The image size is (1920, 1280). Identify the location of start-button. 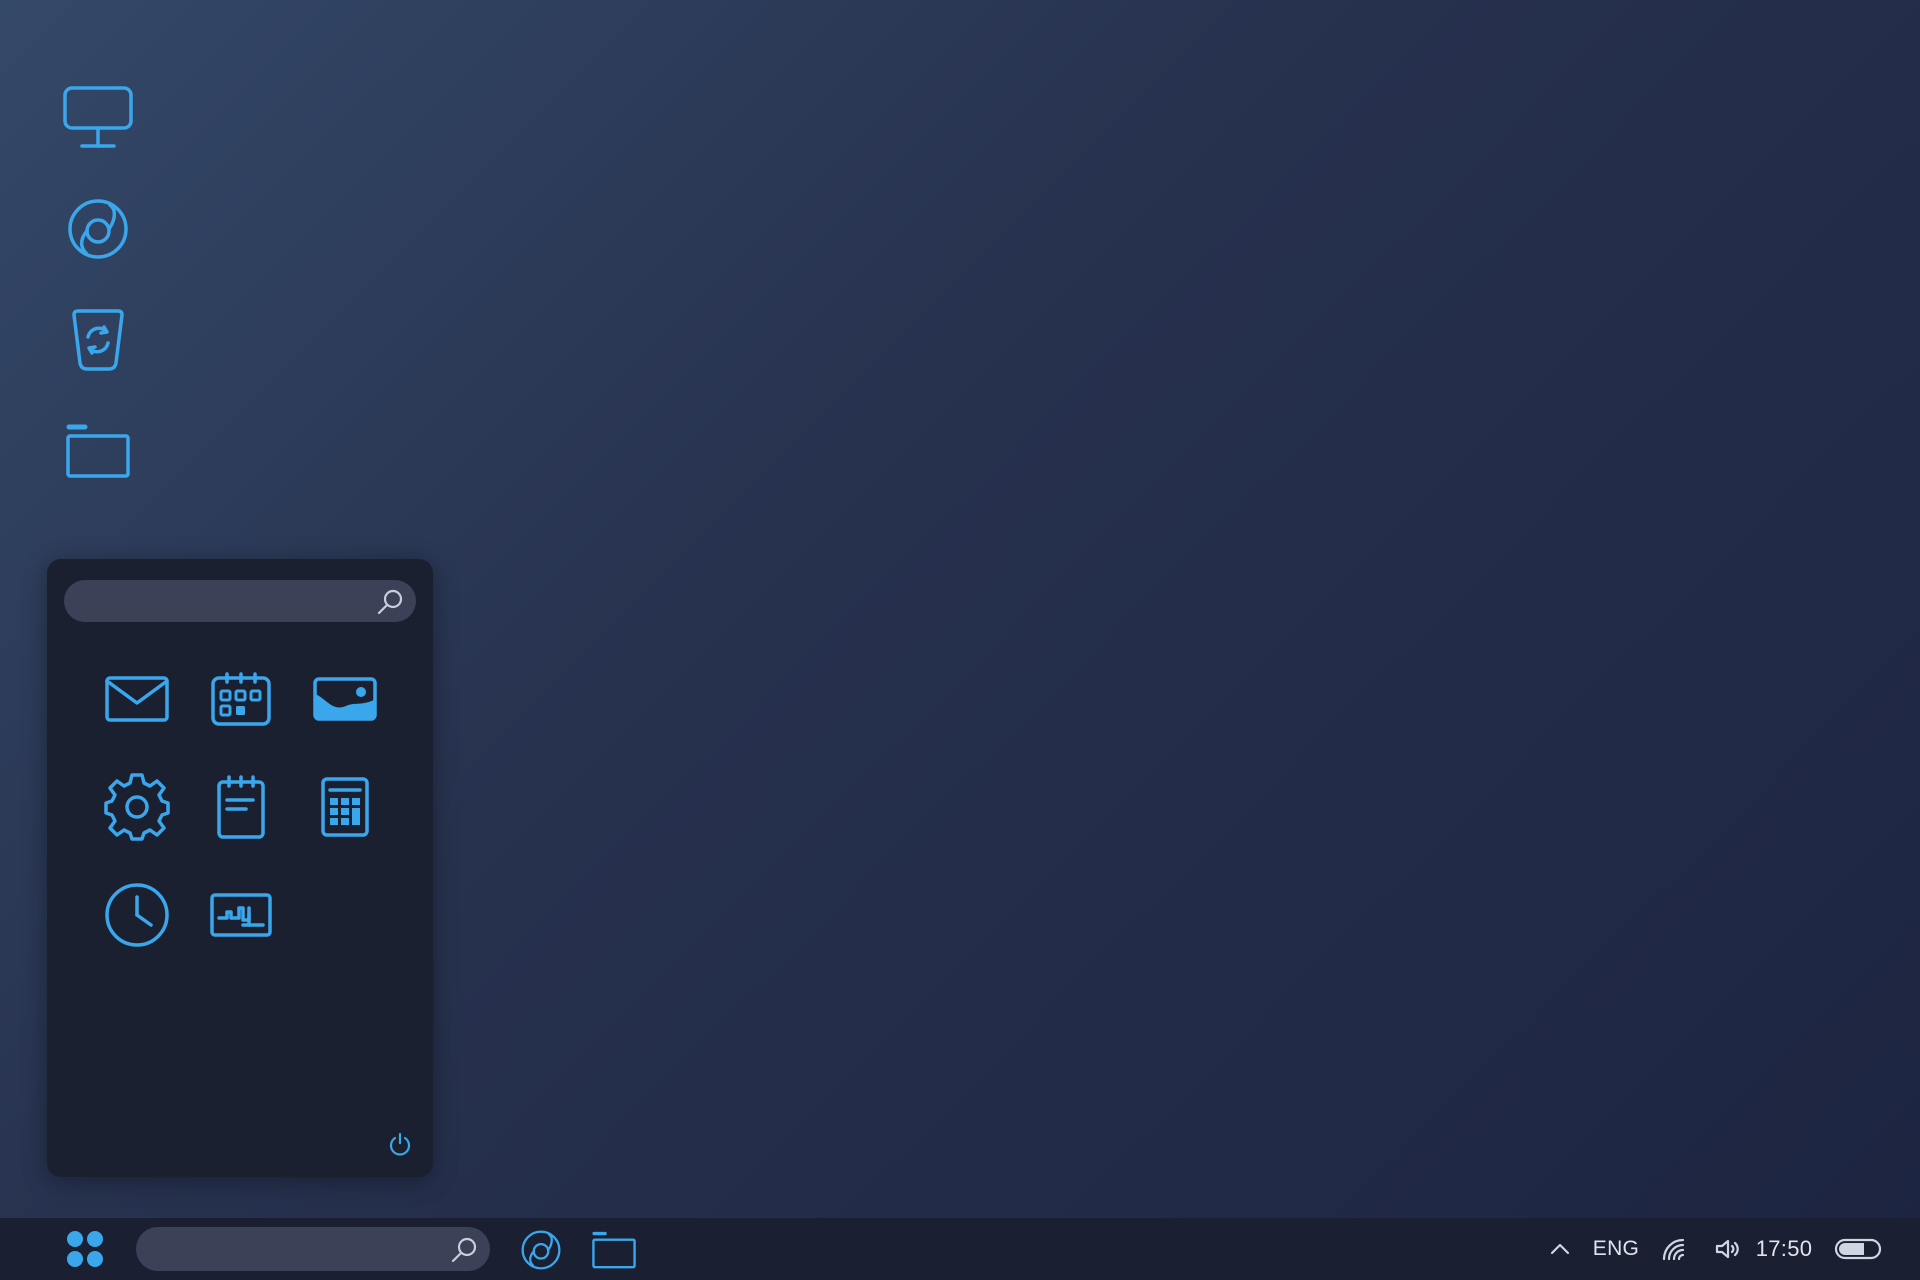
(85, 1249).